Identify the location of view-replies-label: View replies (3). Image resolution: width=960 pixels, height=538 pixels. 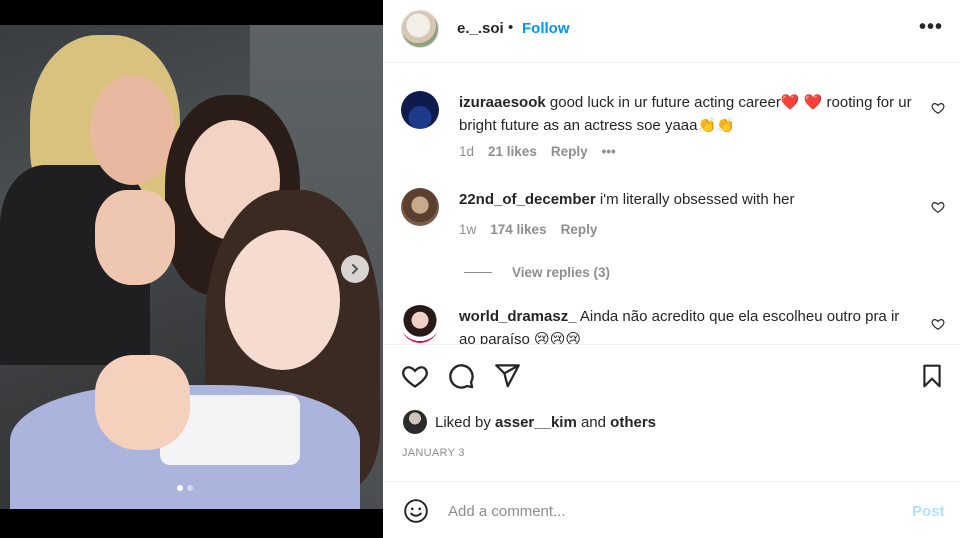
(561, 272).